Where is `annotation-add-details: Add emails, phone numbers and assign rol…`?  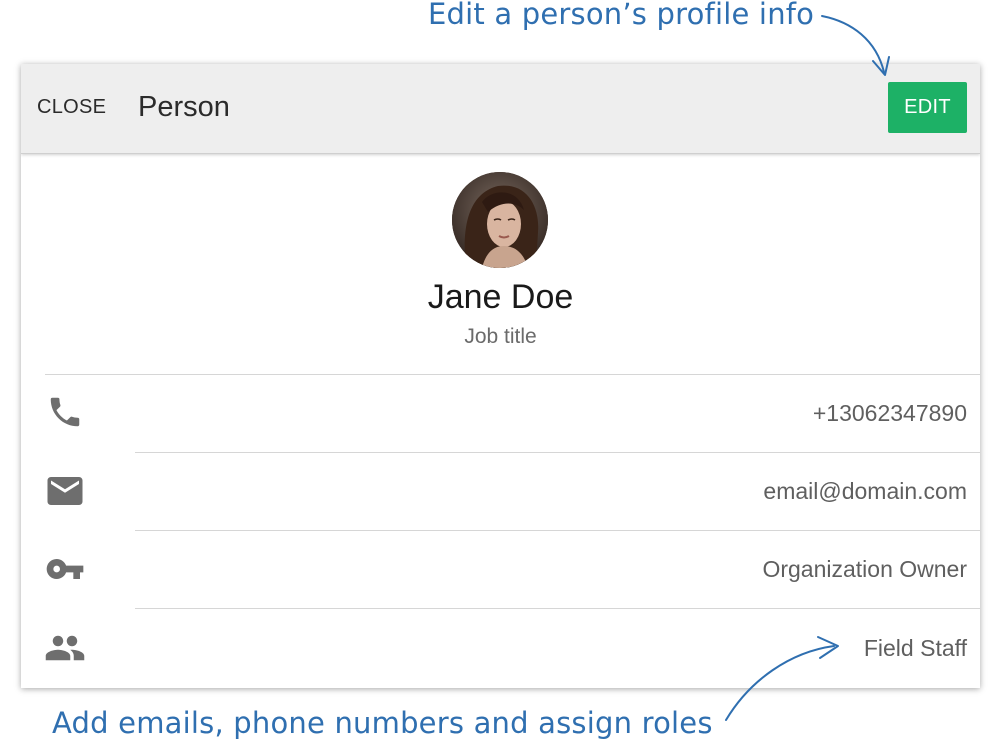 annotation-add-details: Add emails, phone numbers and assign rol… is located at coordinates (382, 723).